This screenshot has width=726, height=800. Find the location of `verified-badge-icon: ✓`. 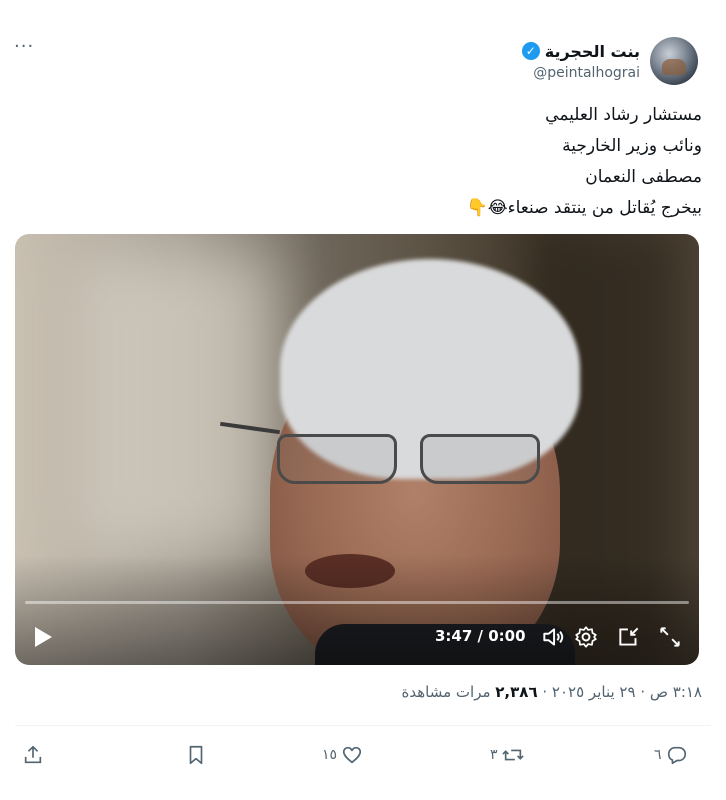

verified-badge-icon: ✓ is located at coordinates (530, 51).